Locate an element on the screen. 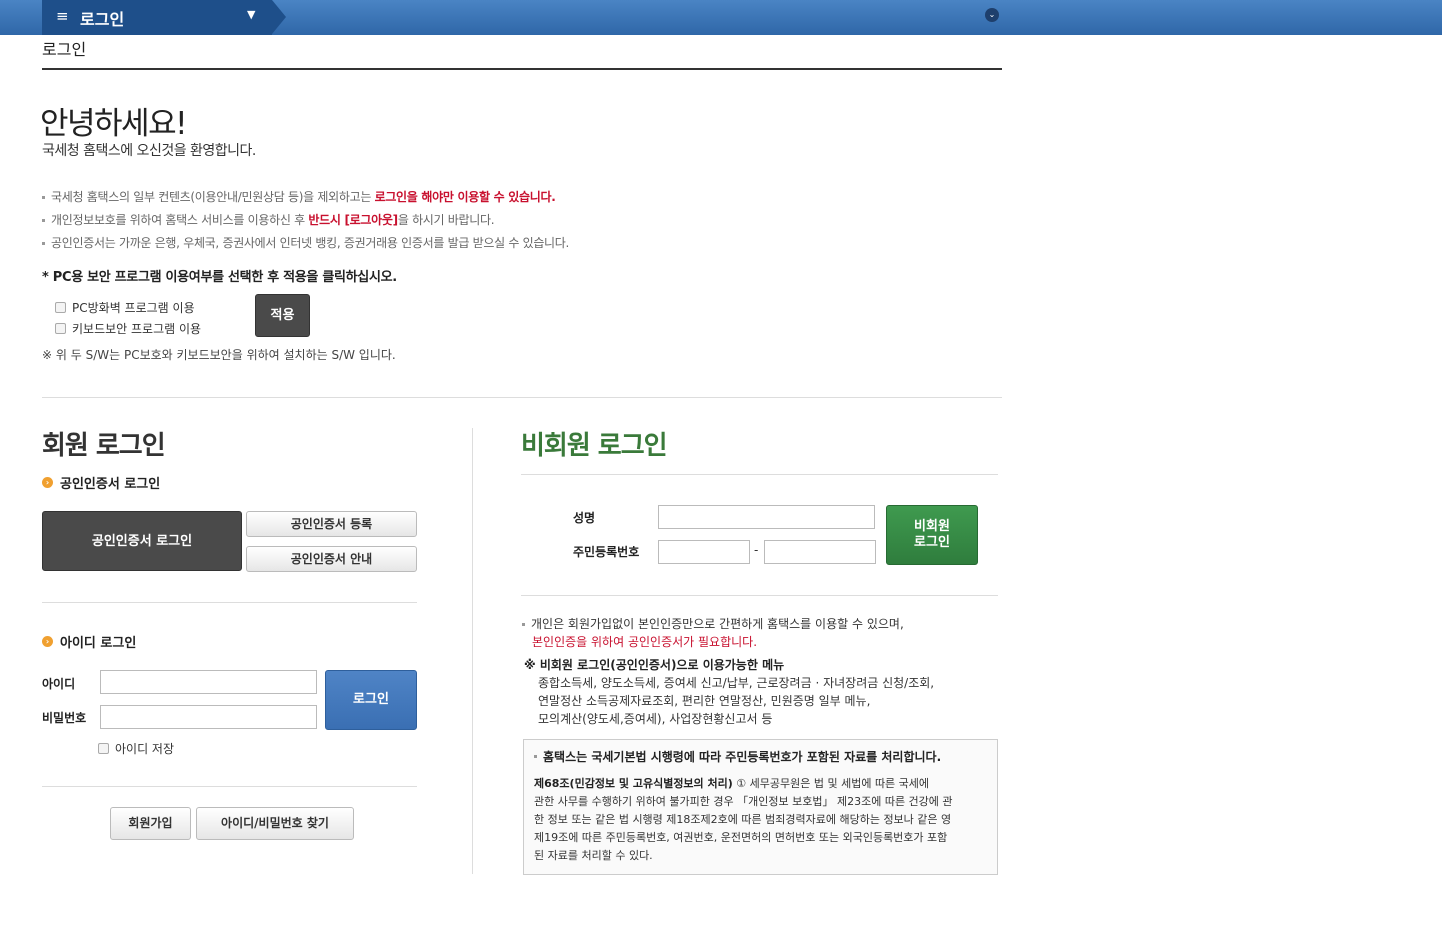  find-account-button: 아이디/비밀번호 찾기 is located at coordinates (275, 823).